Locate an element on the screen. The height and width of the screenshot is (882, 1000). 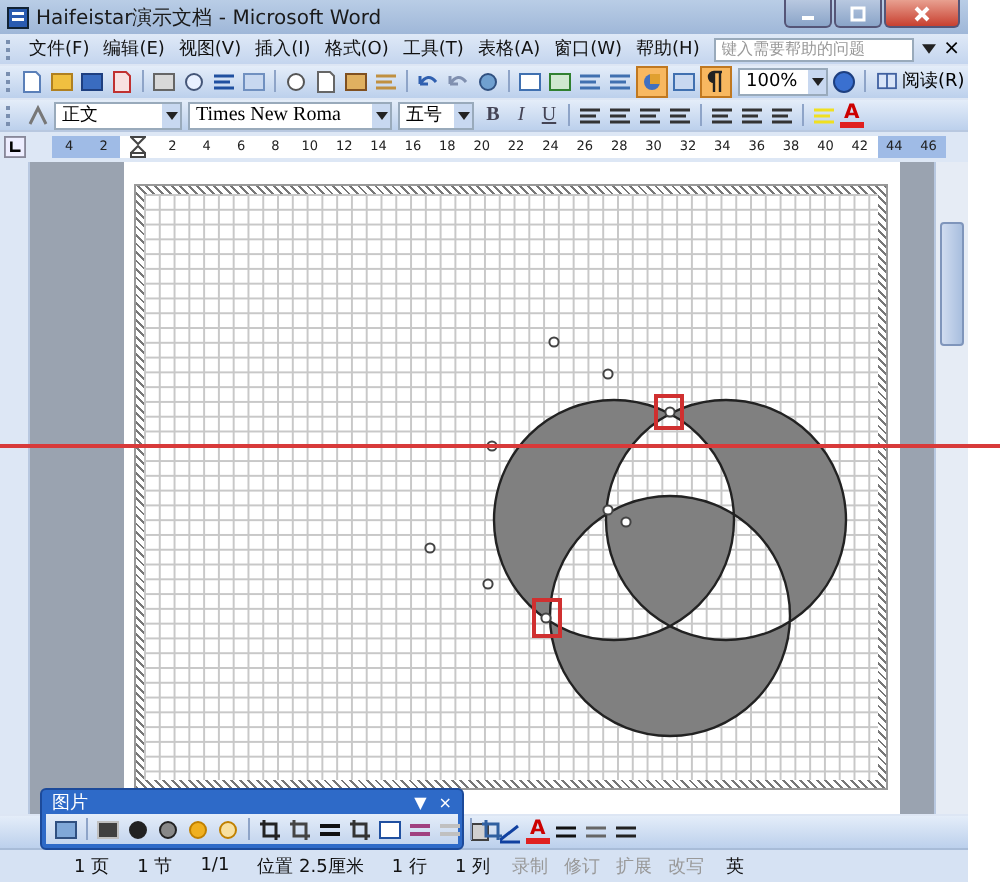
toolbar-options-button: ▼ is located at coordinates (420, 803).